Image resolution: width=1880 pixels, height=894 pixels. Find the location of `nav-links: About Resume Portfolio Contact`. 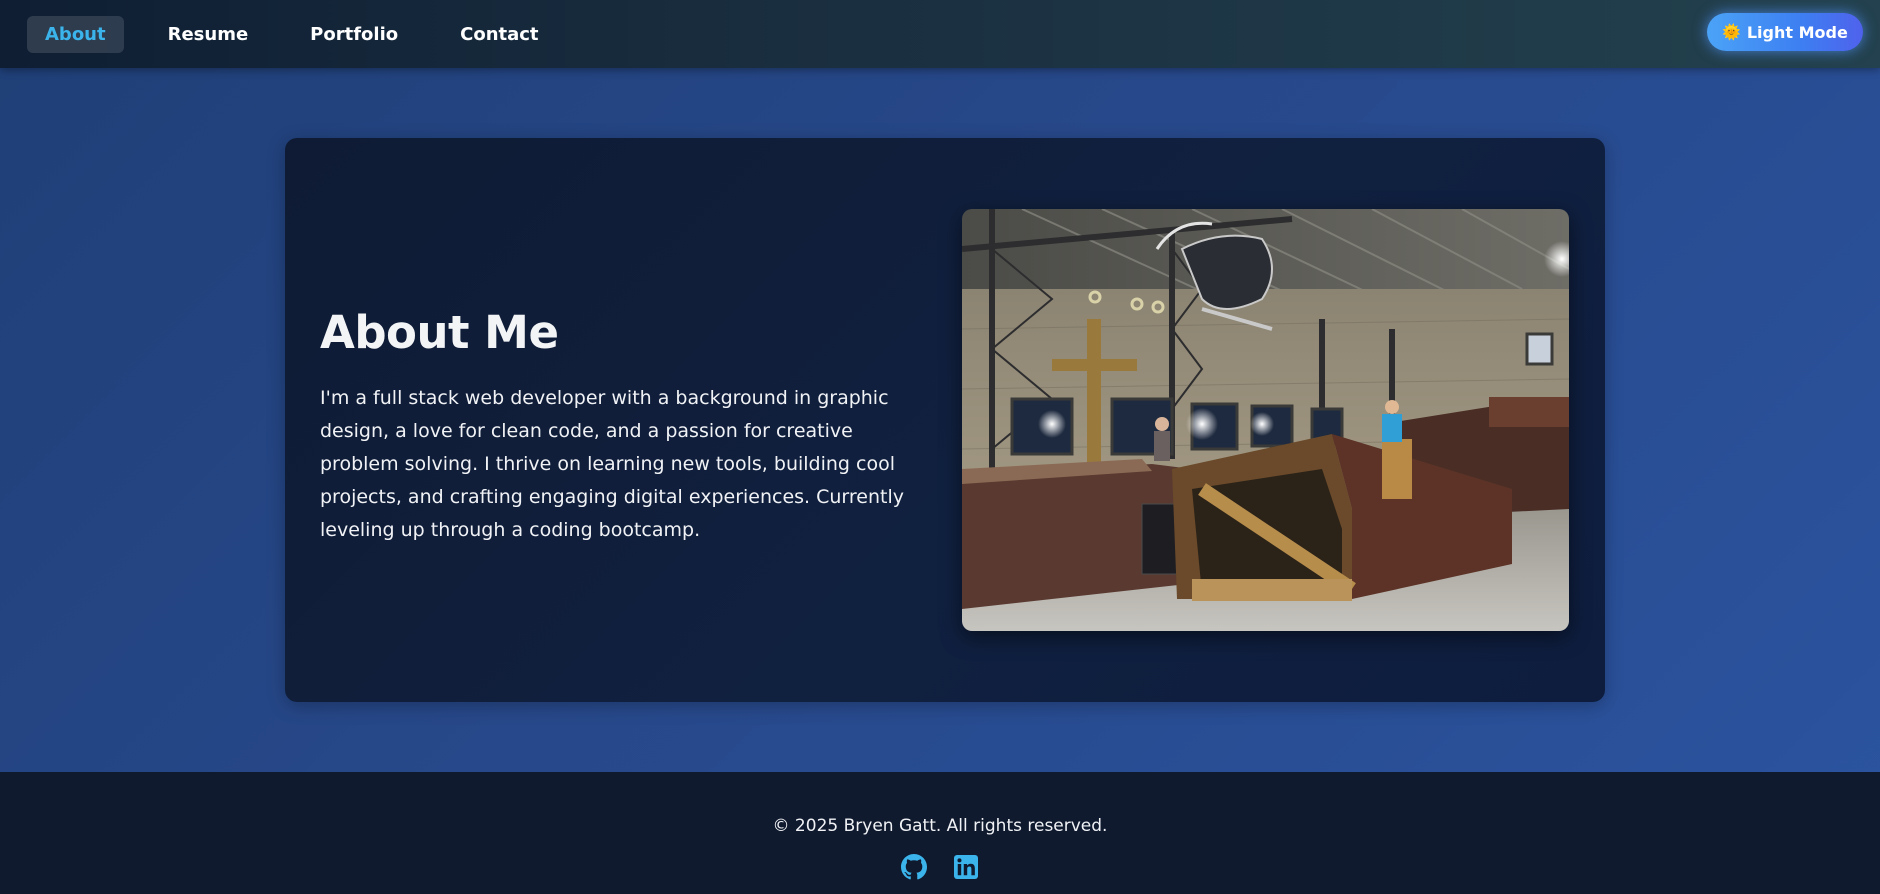

nav-links: About Resume Portfolio Contact is located at coordinates (305, 34).